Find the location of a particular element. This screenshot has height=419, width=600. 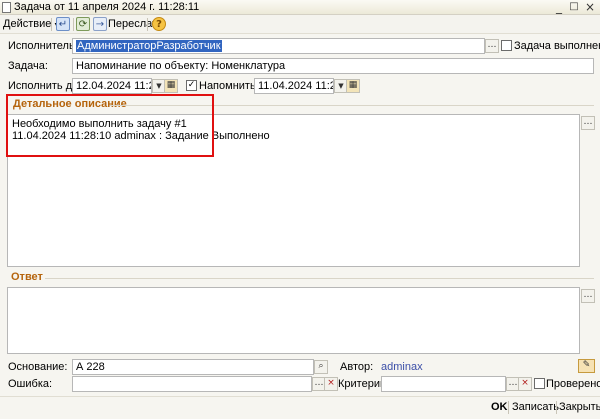

remind-checkbox: ✓ is located at coordinates (191, 85).